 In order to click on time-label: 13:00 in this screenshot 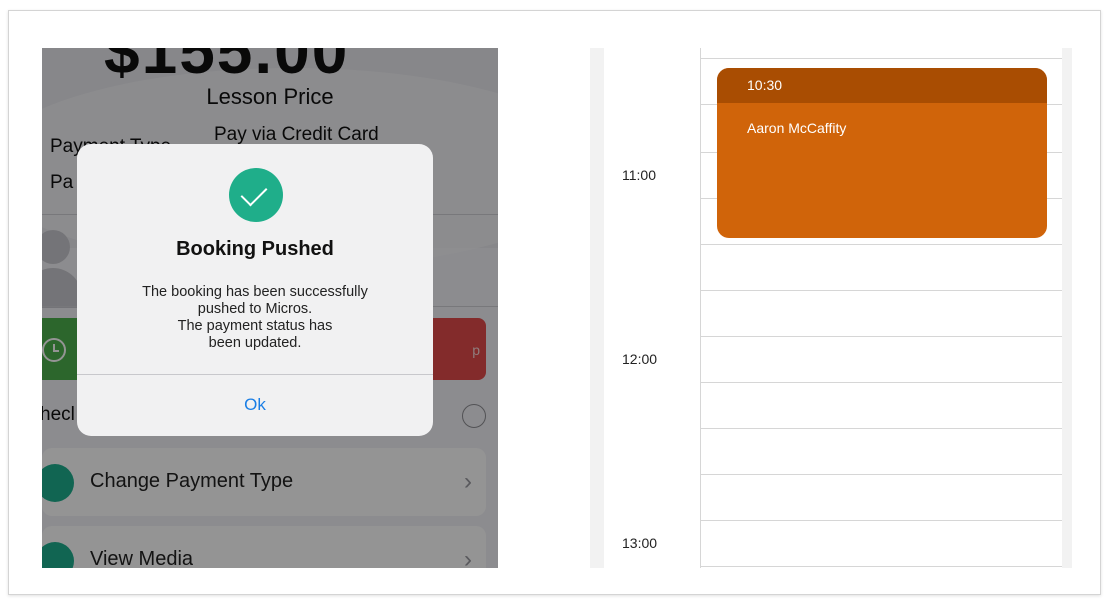, I will do `click(640, 543)`.